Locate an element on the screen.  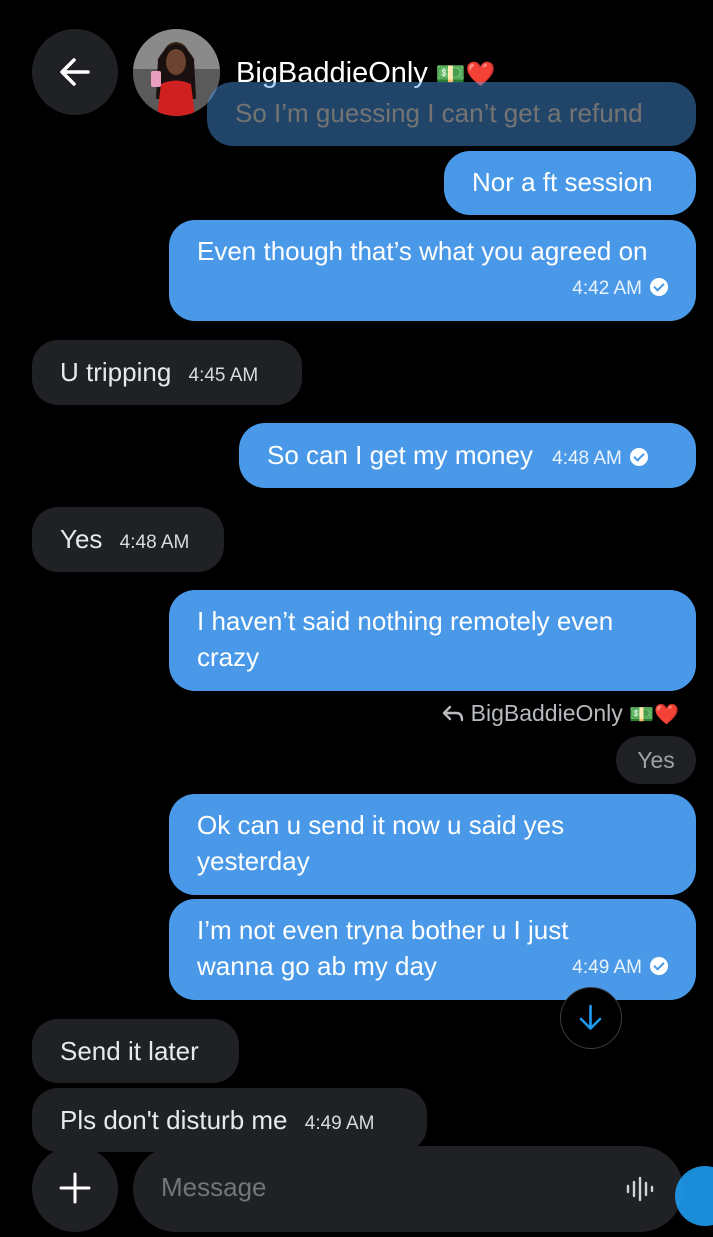
message-bubble-outgoing: So can I get my money 4:48 AM is located at coordinates (467, 455).